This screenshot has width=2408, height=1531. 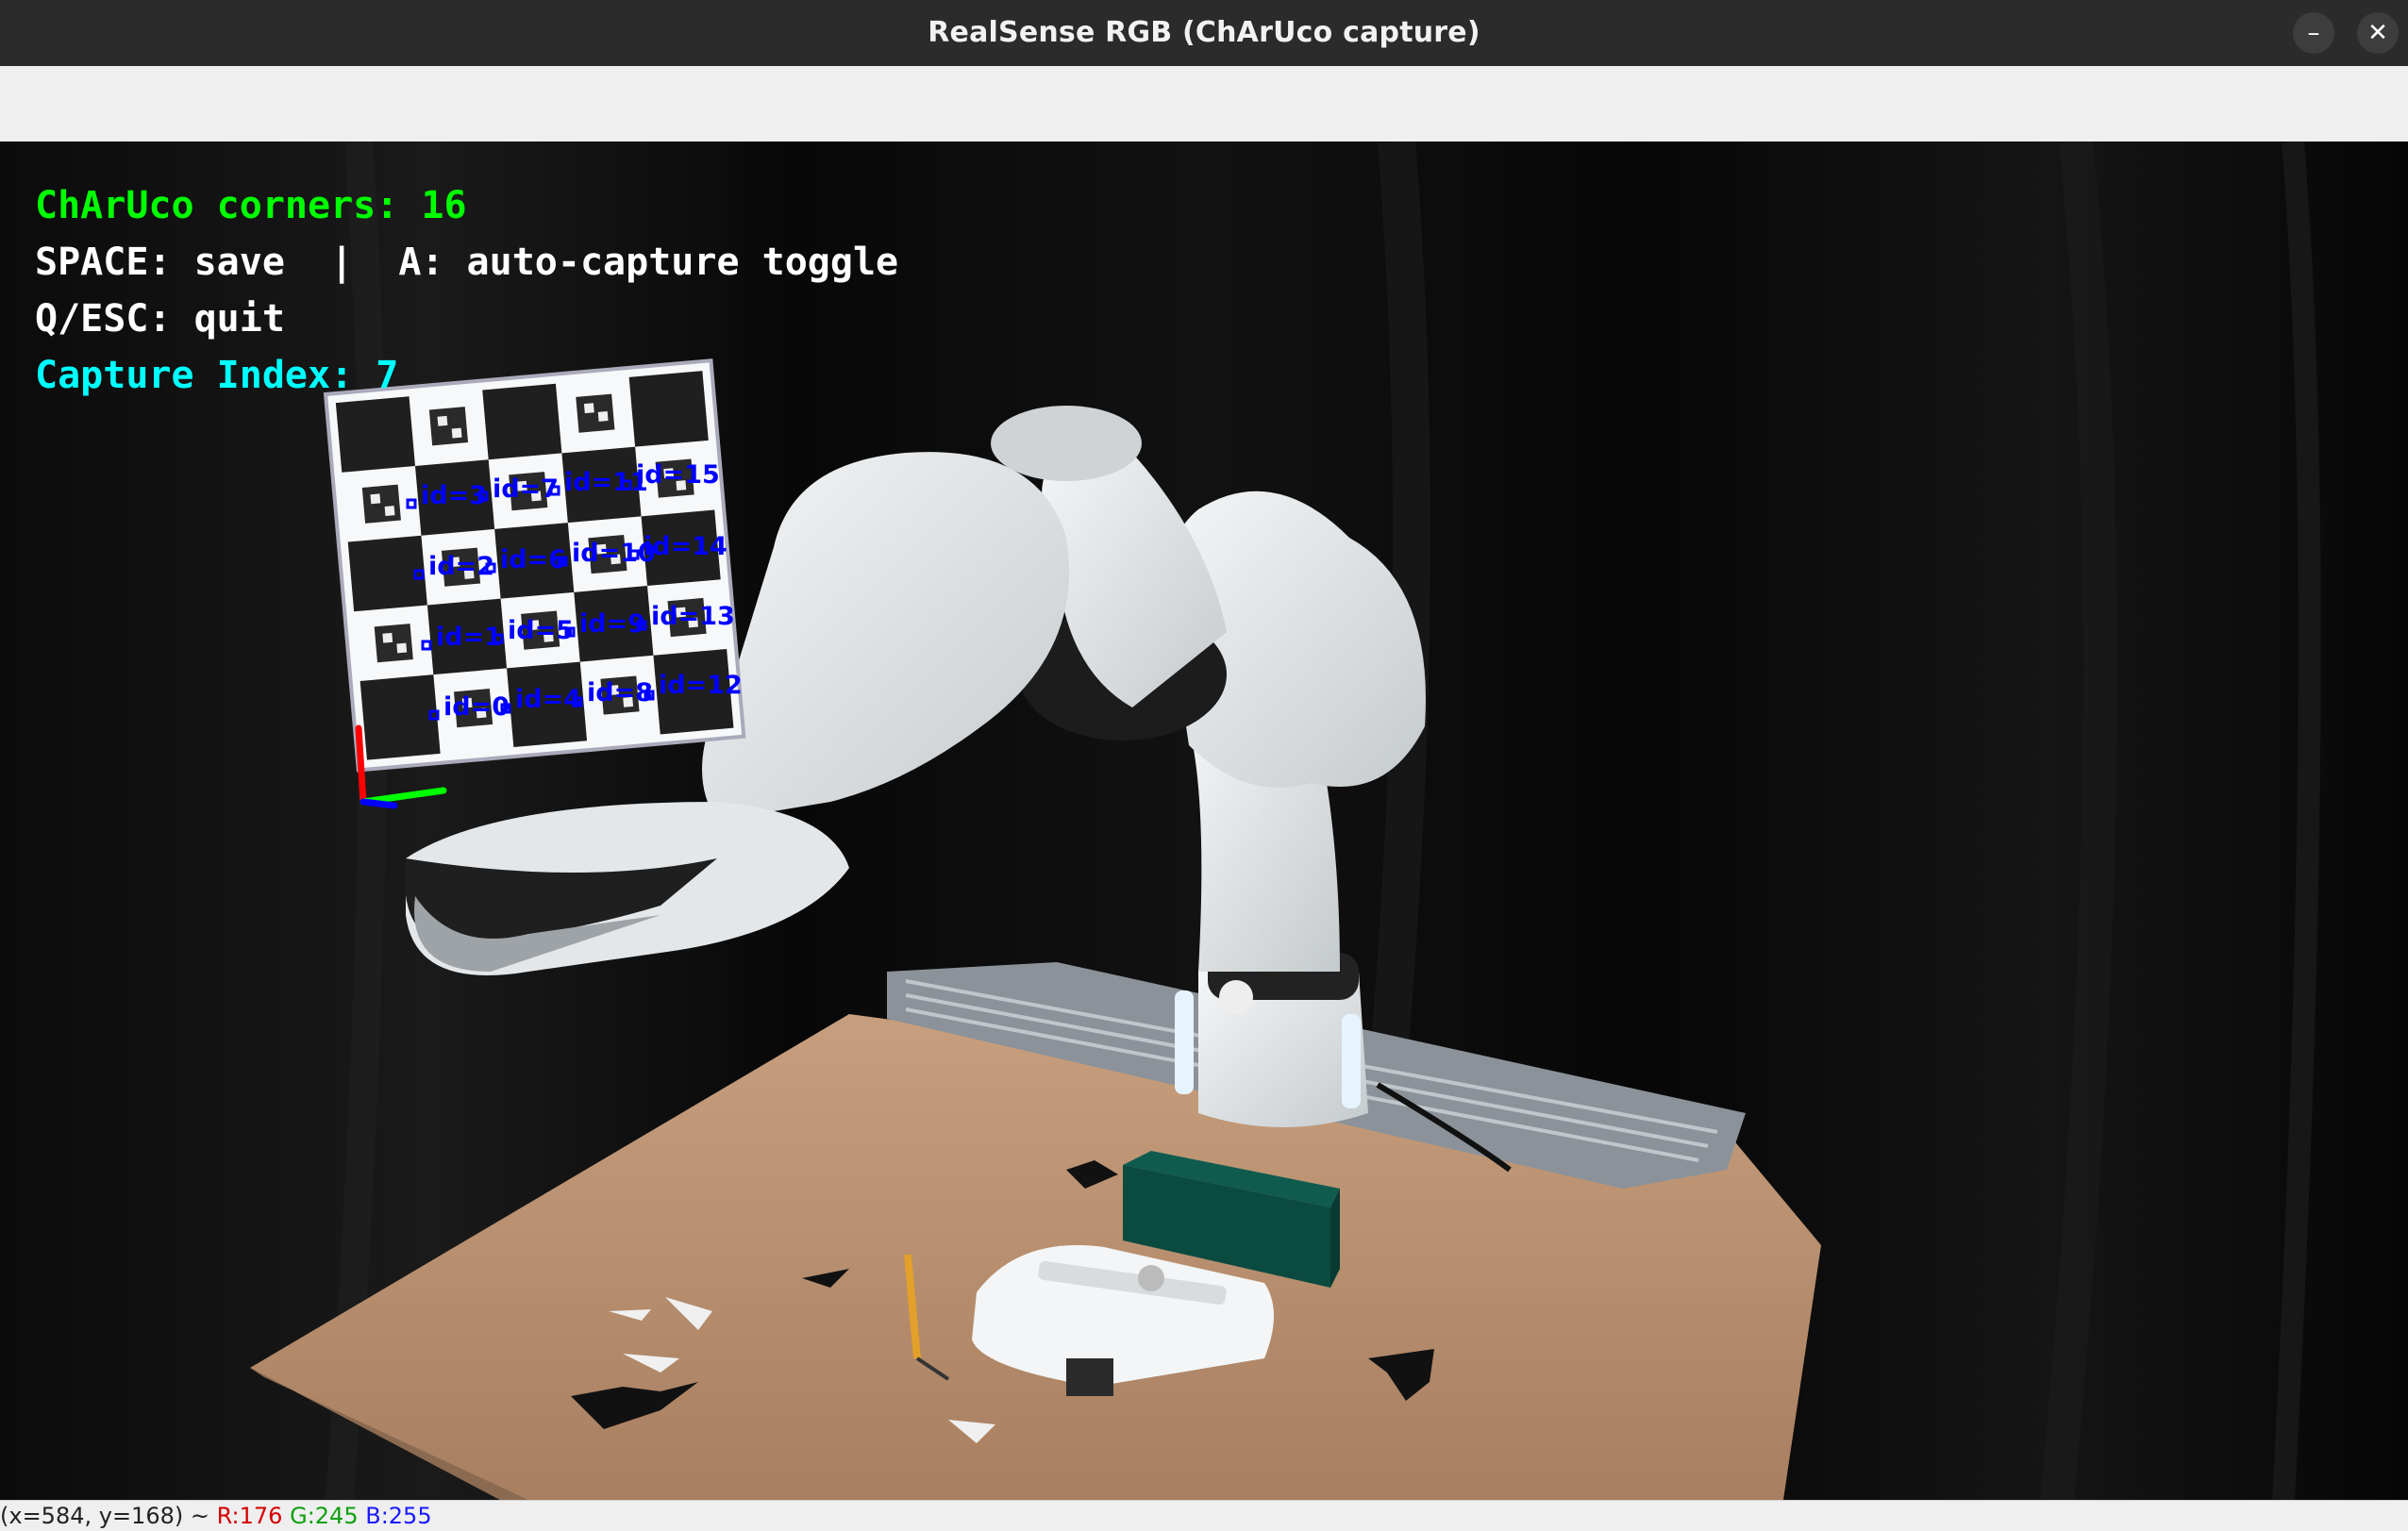 What do you see at coordinates (548, 700) in the screenshot?
I see `corner-id-label: id=4` at bounding box center [548, 700].